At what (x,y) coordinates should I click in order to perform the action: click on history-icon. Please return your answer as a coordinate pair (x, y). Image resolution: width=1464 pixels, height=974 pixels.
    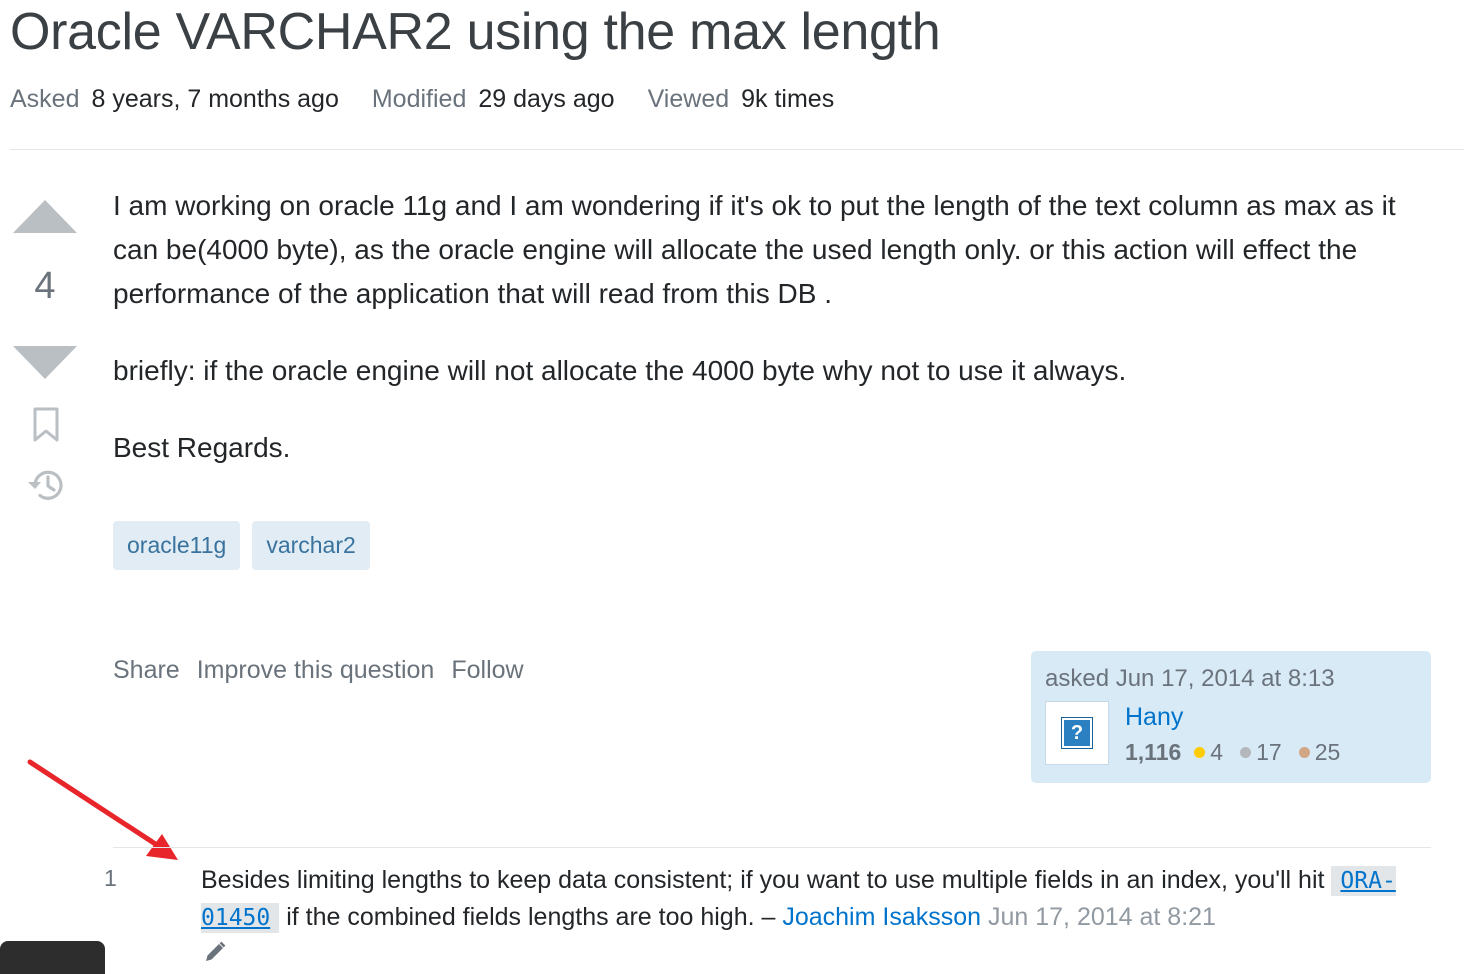
    Looking at the image, I should click on (46, 485).